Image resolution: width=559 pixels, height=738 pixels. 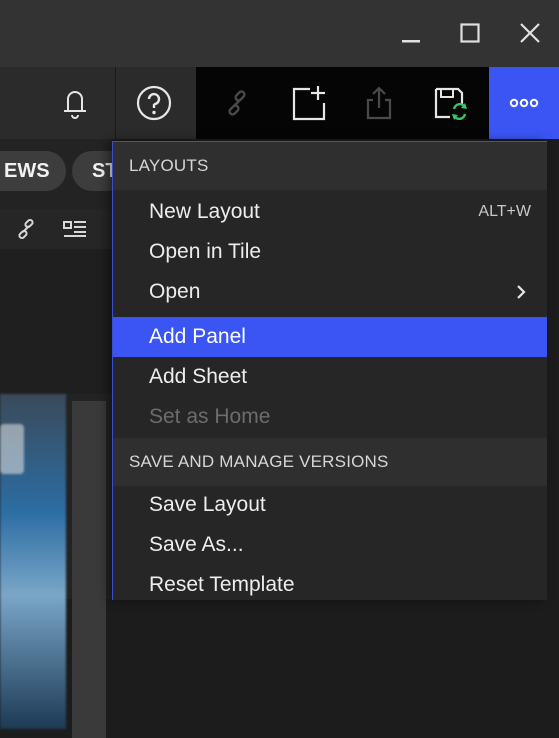 What do you see at coordinates (330, 337) in the screenshot?
I see `menu-item-add-panel: Add Panel` at bounding box center [330, 337].